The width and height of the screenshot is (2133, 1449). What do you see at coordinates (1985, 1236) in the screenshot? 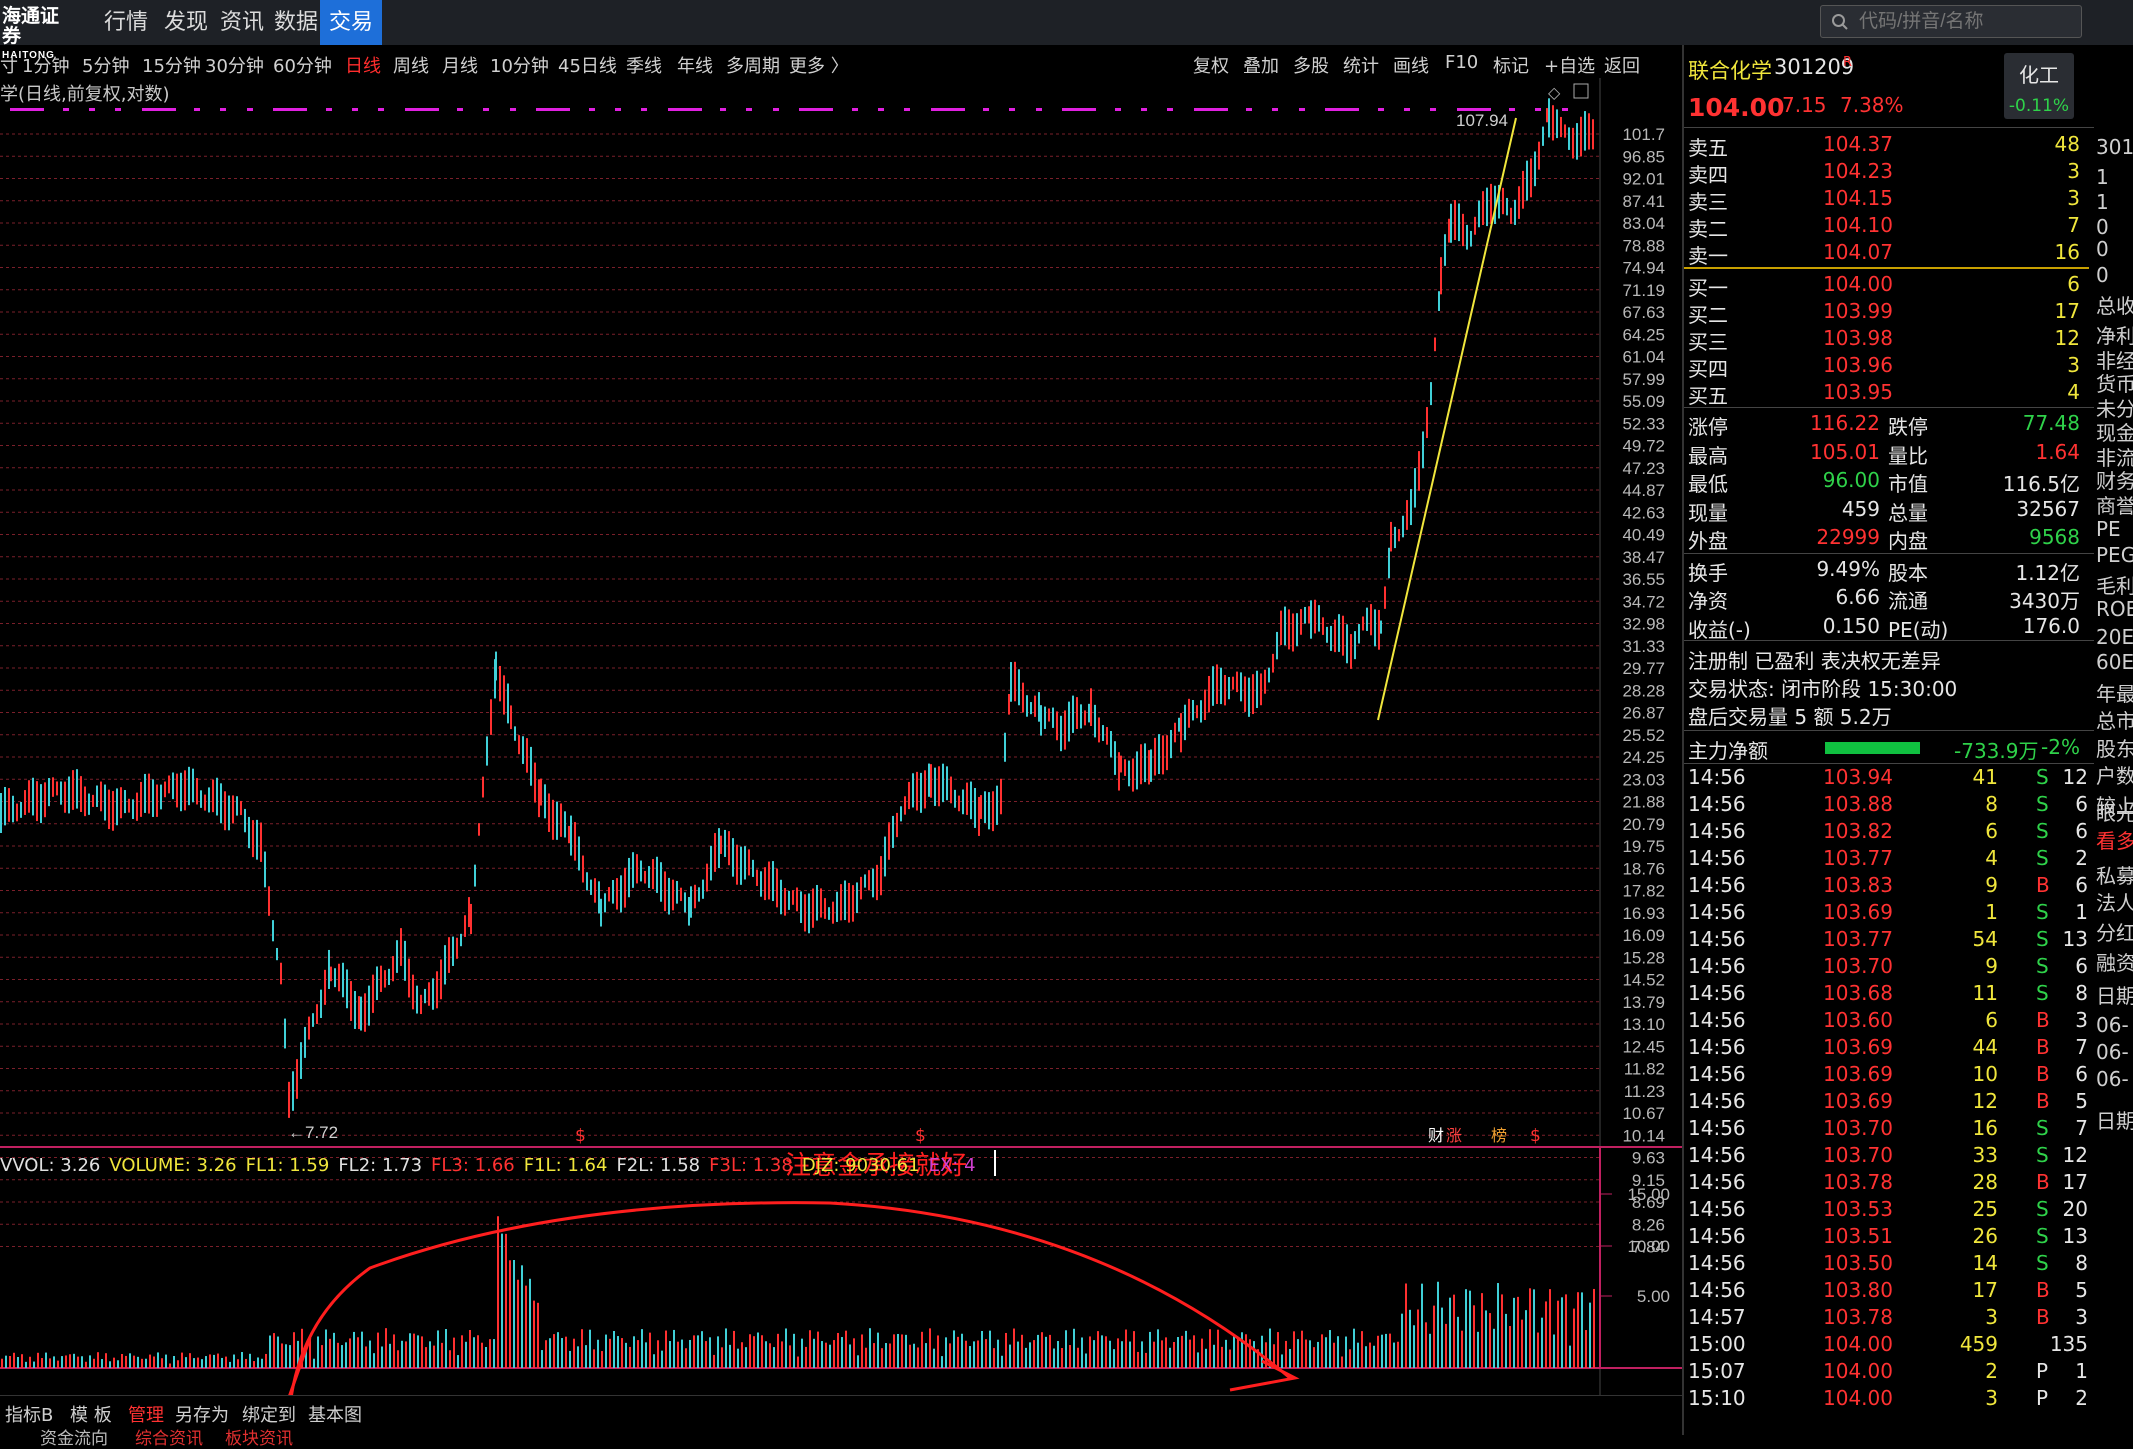
I see `tick-volume: 26` at bounding box center [1985, 1236].